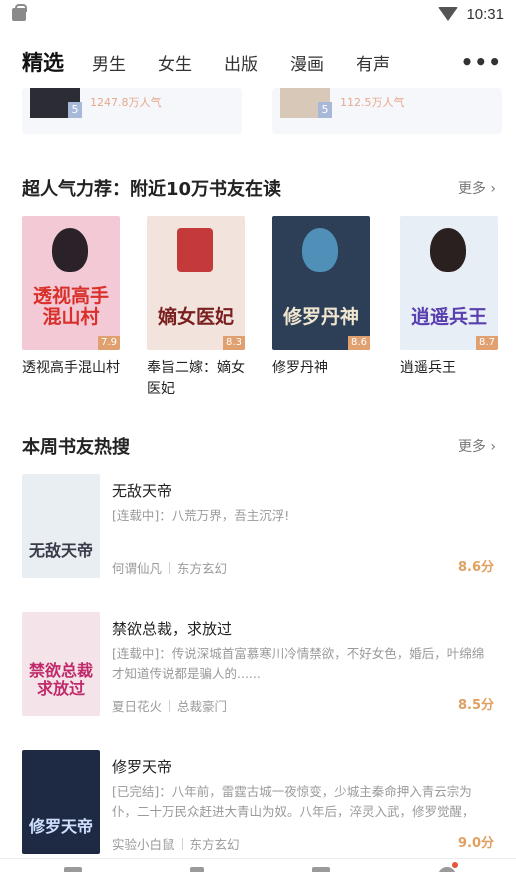  I want to click on cover-title-text: 嫡女医妃, so click(195, 317).